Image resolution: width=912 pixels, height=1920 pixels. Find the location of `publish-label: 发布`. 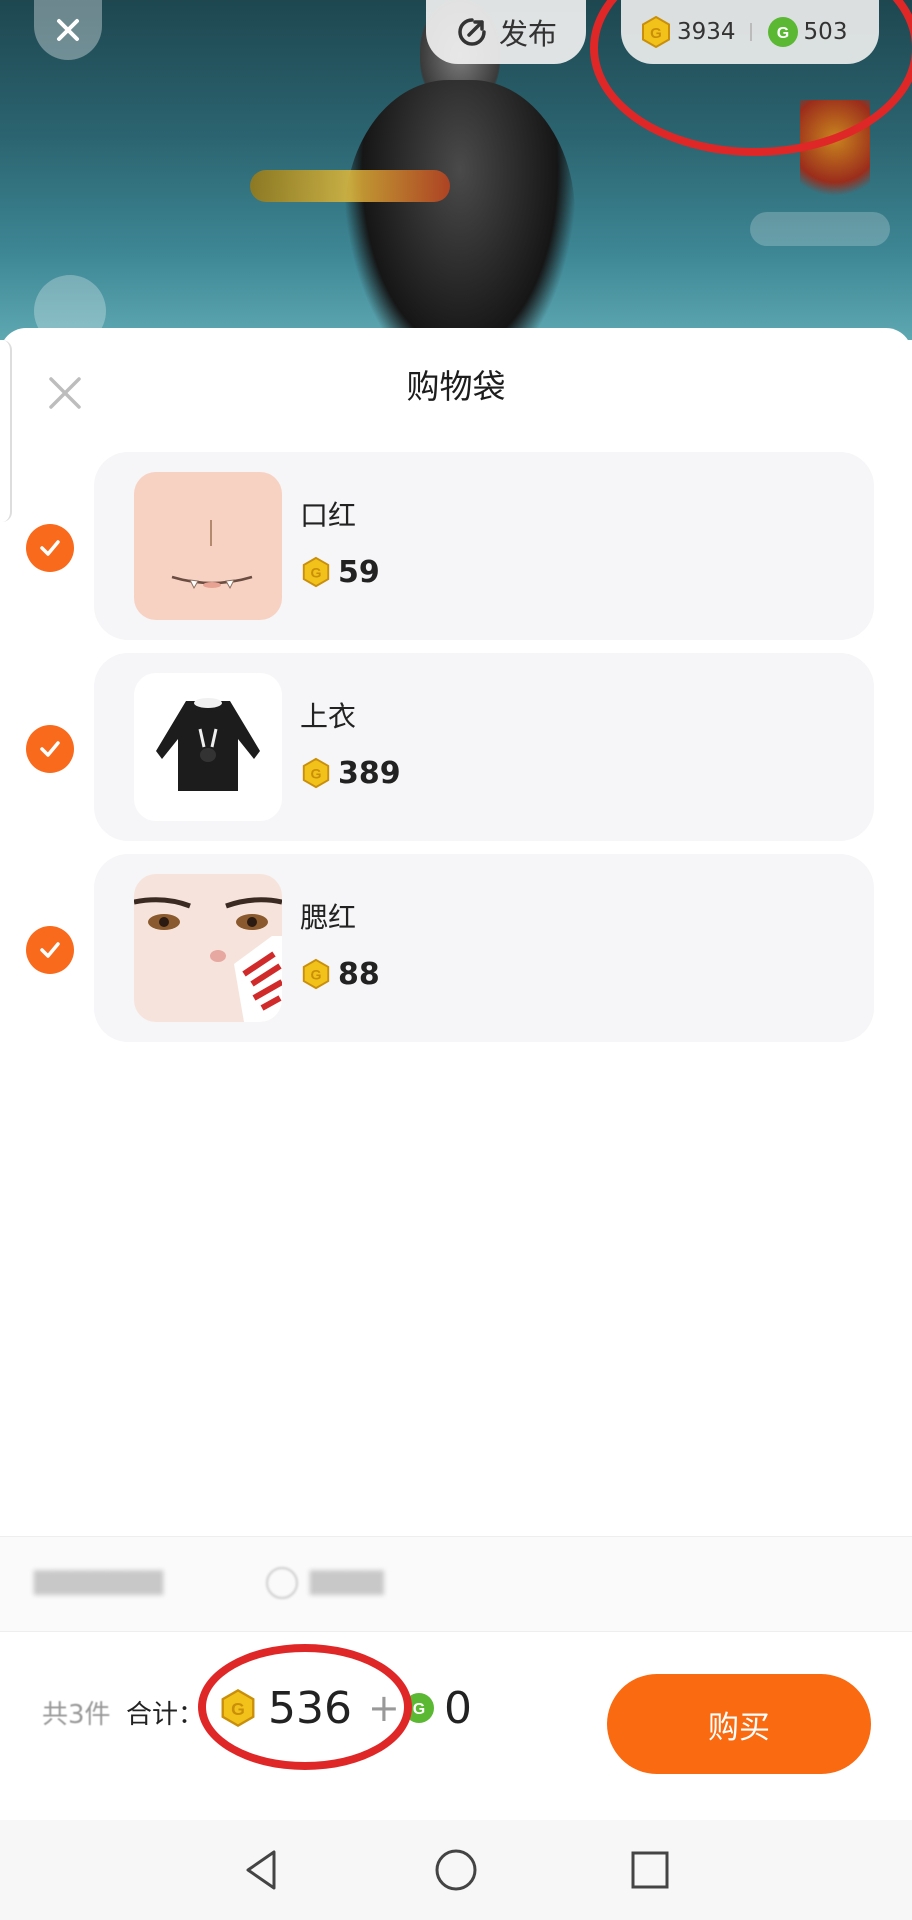

publish-label: 发布 is located at coordinates (527, 34).